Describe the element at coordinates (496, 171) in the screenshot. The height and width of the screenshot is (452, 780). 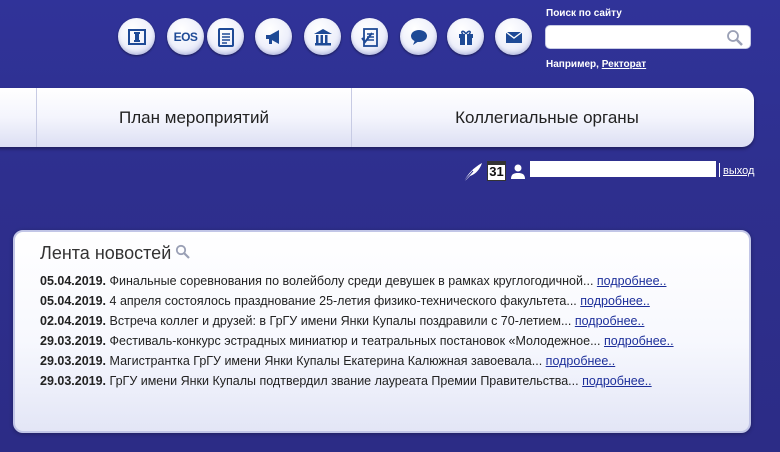
I see `calendar-day-icon: 31` at that location.